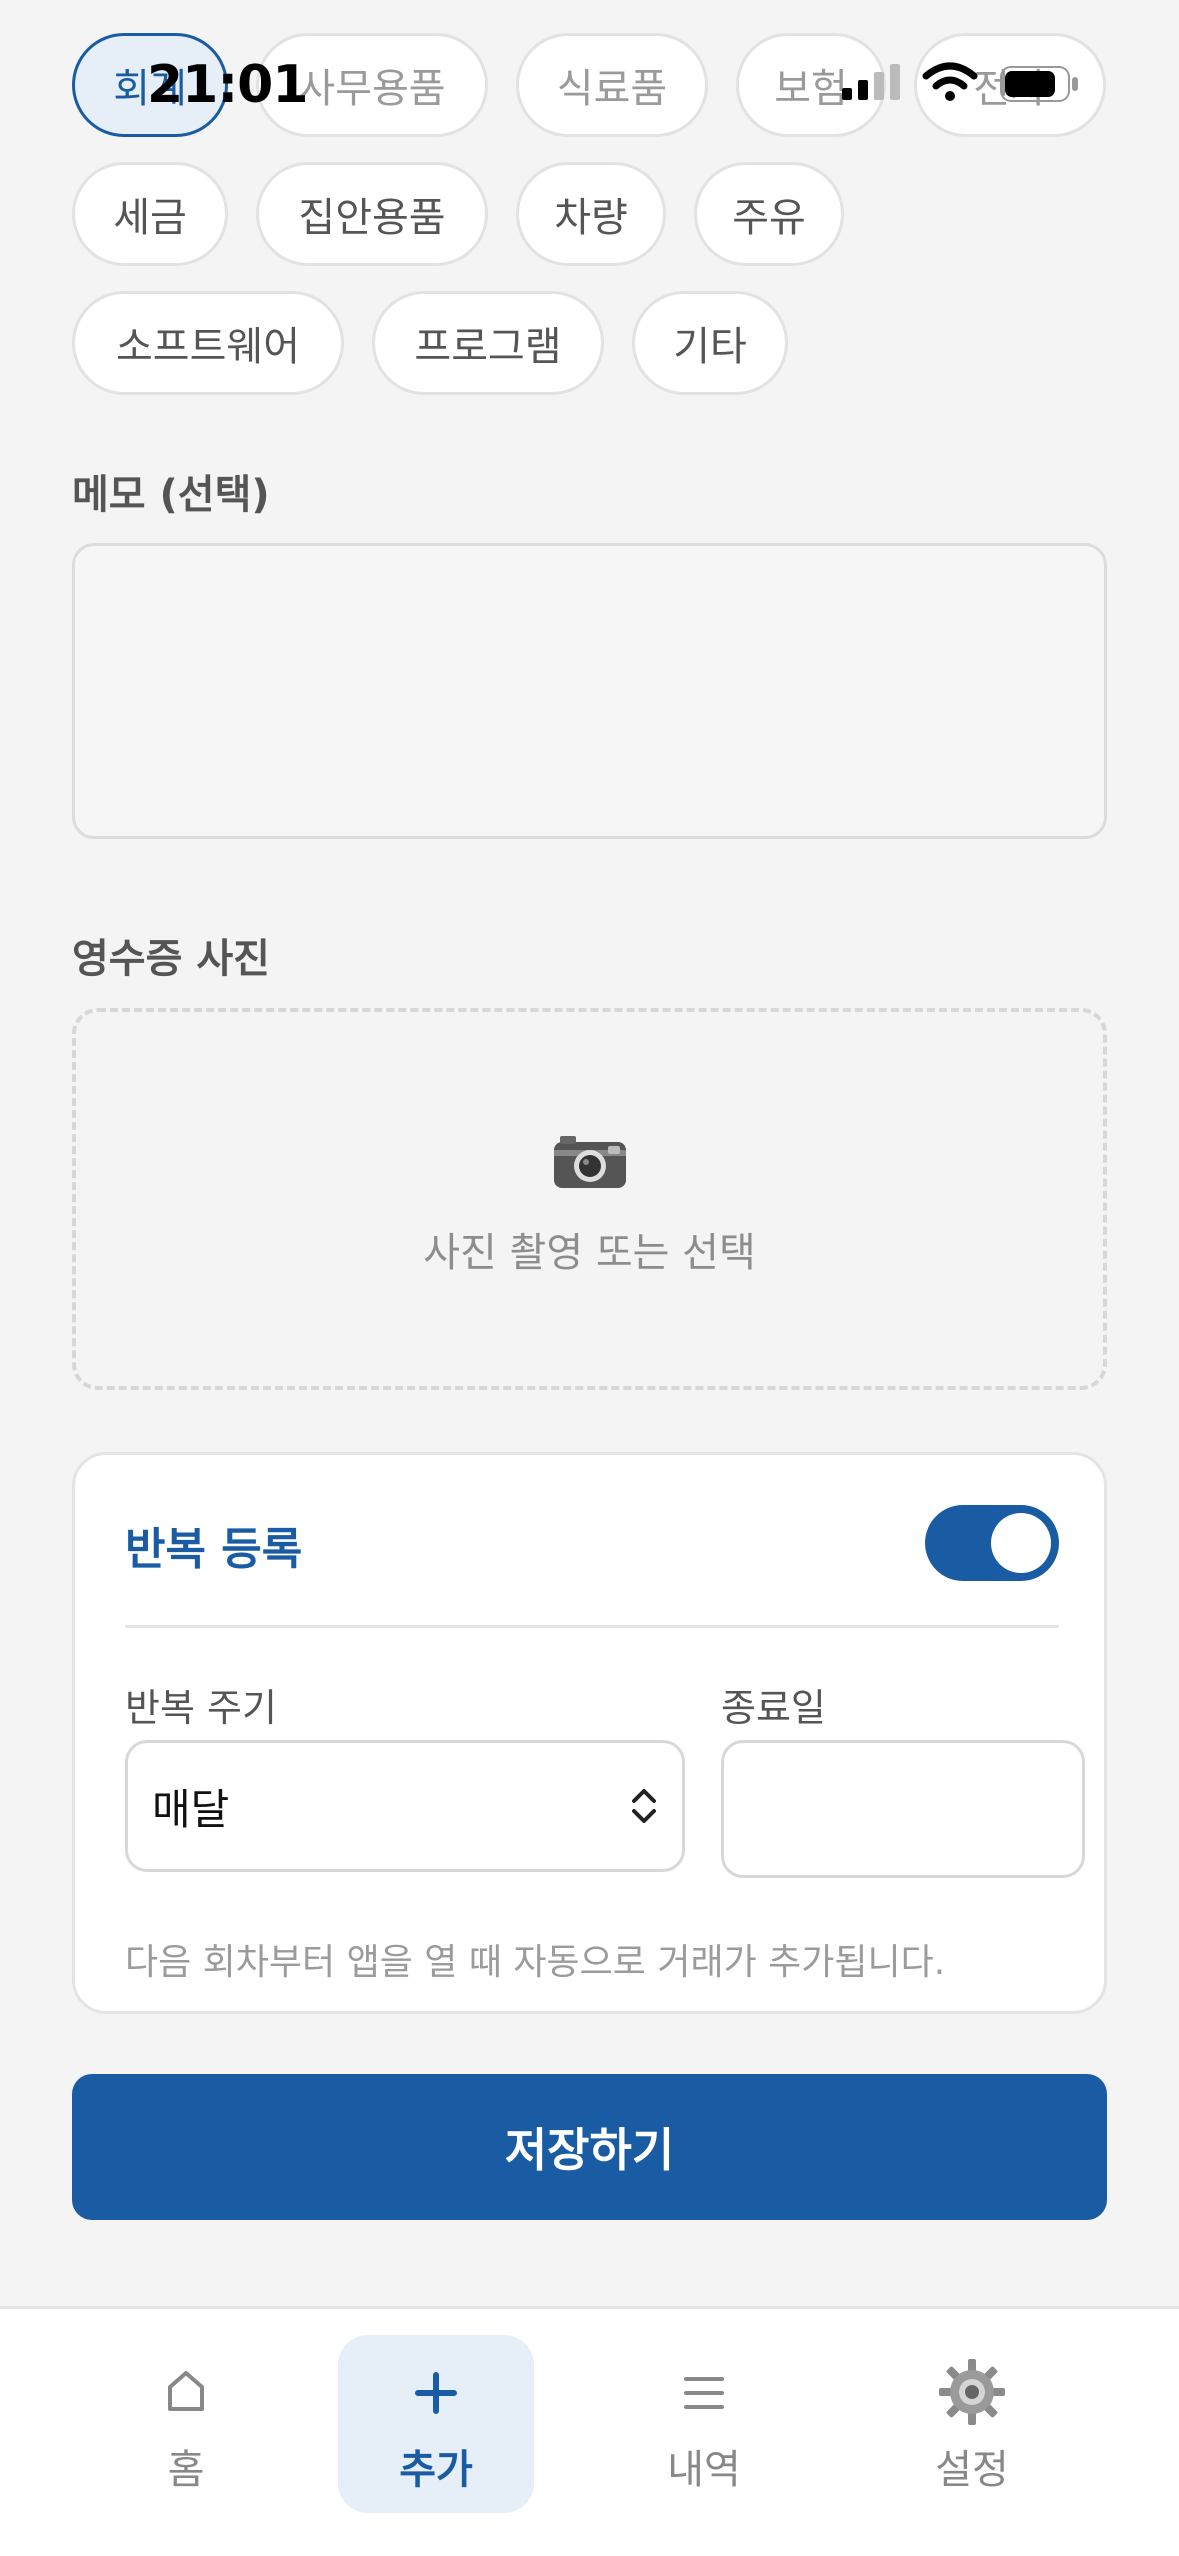  Describe the element at coordinates (201, 1708) in the screenshot. I see `repeat-period-label: 반복 주기` at that location.